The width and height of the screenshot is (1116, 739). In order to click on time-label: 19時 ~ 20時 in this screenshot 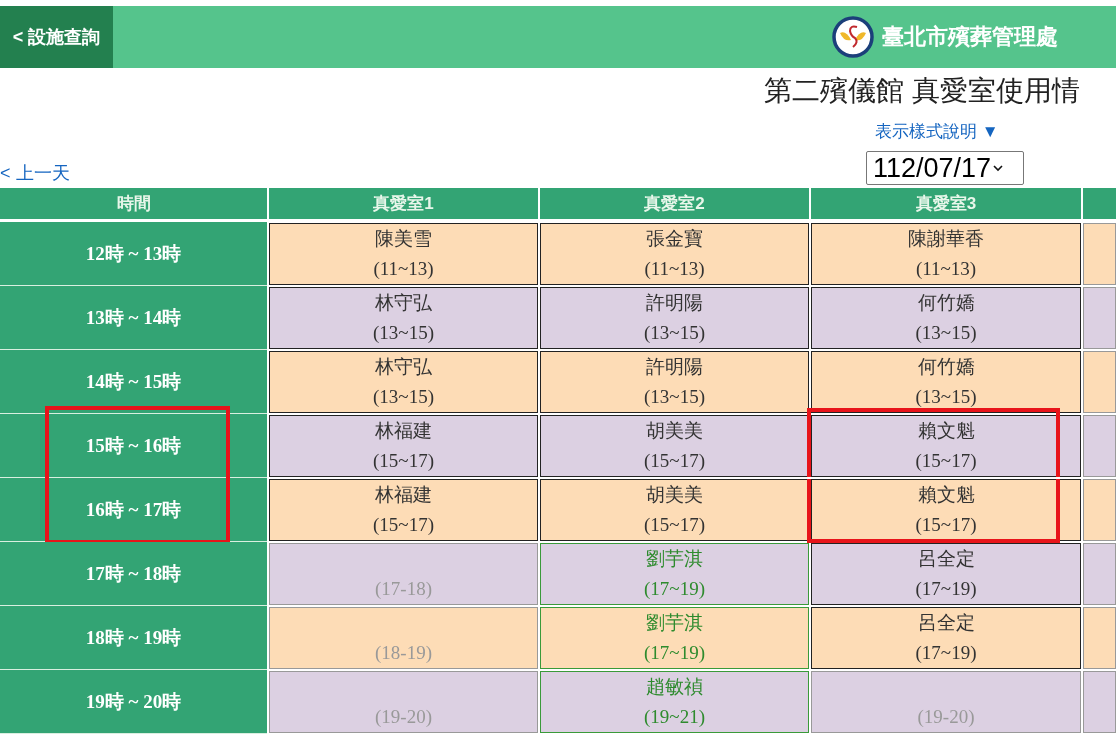, I will do `click(133, 701)`.